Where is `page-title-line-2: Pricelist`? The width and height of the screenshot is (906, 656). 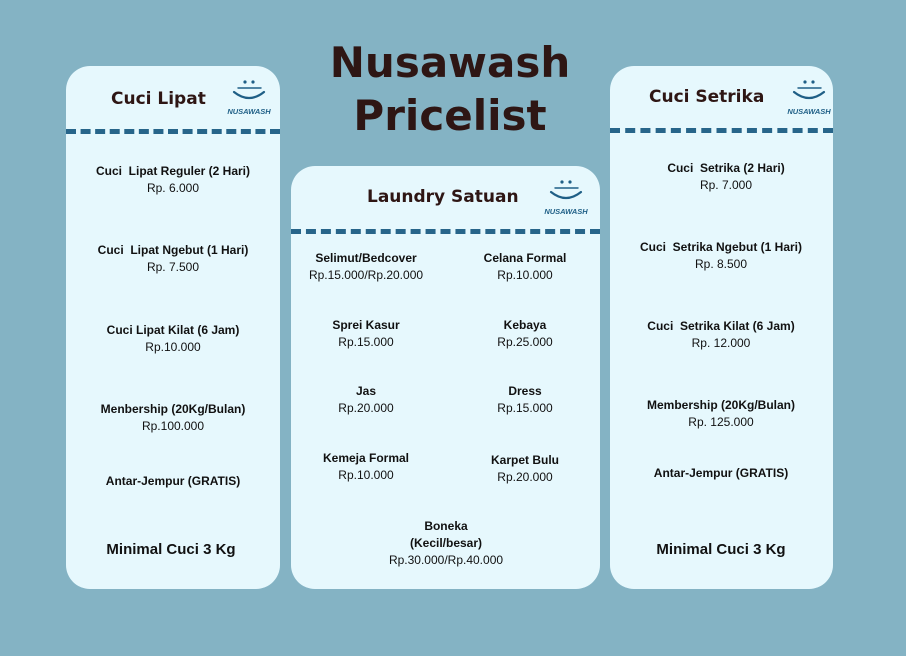
page-title-line-2: Pricelist is located at coordinates (450, 115).